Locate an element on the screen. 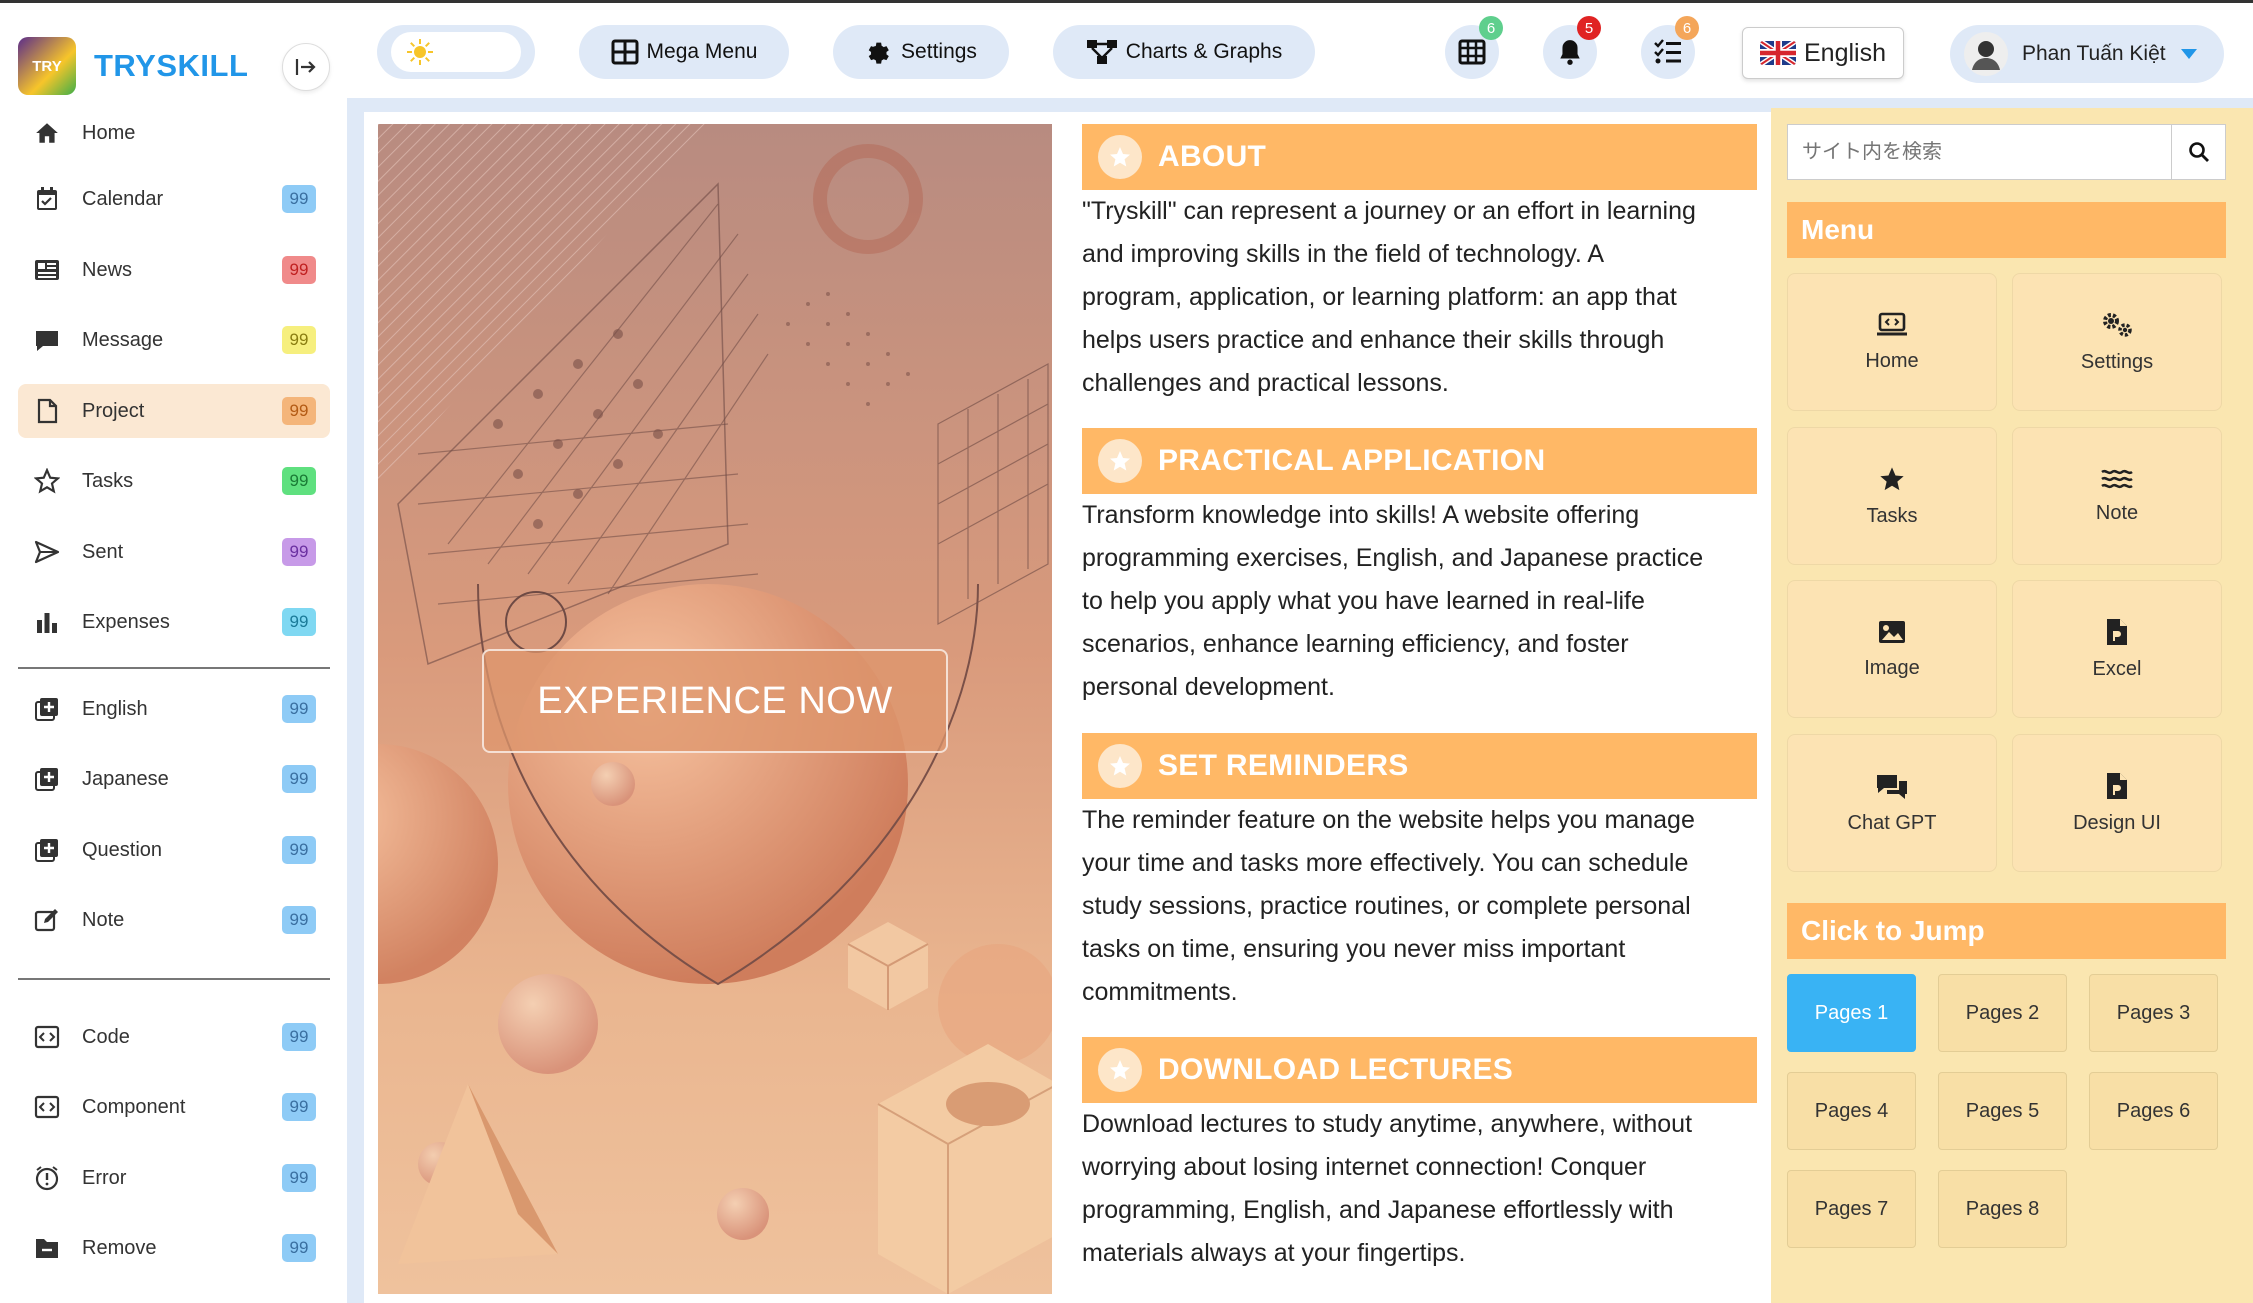  bar-chart-icon is located at coordinates (47, 622).